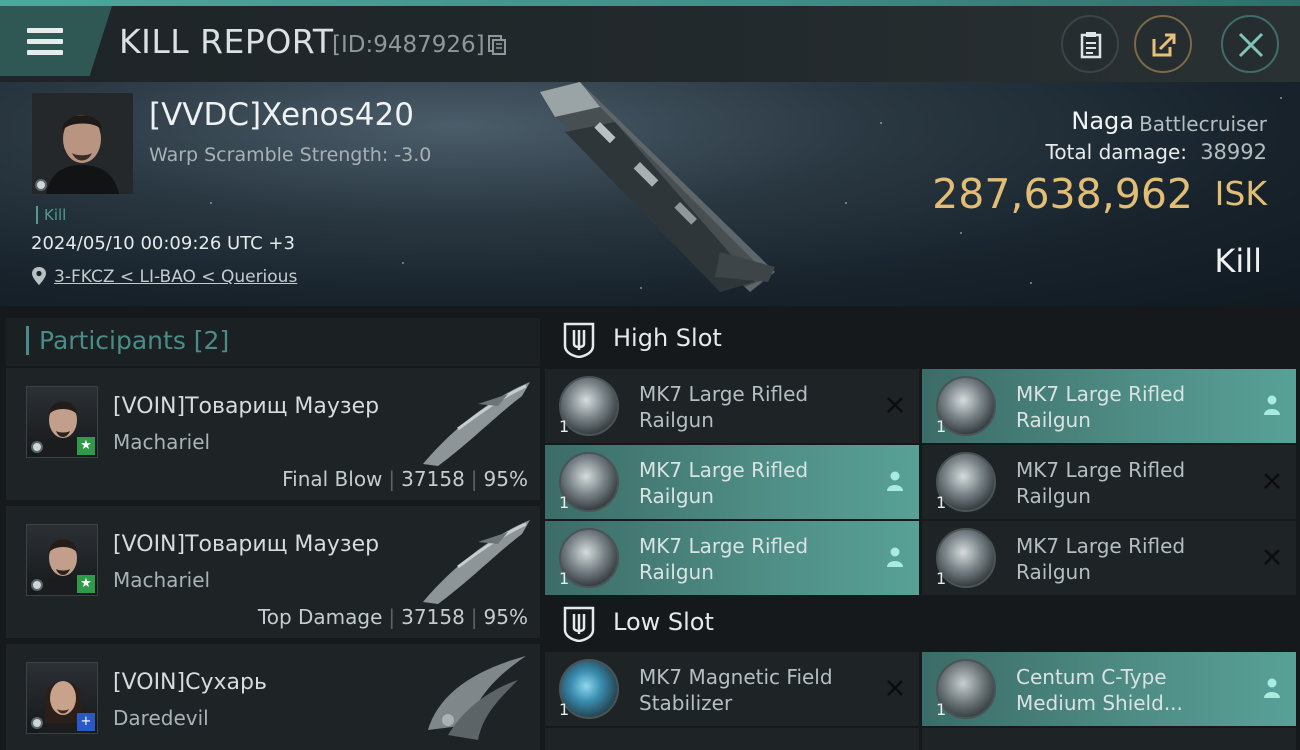 The width and height of the screenshot is (1300, 750). I want to click on copy-icon, so click(497, 45).